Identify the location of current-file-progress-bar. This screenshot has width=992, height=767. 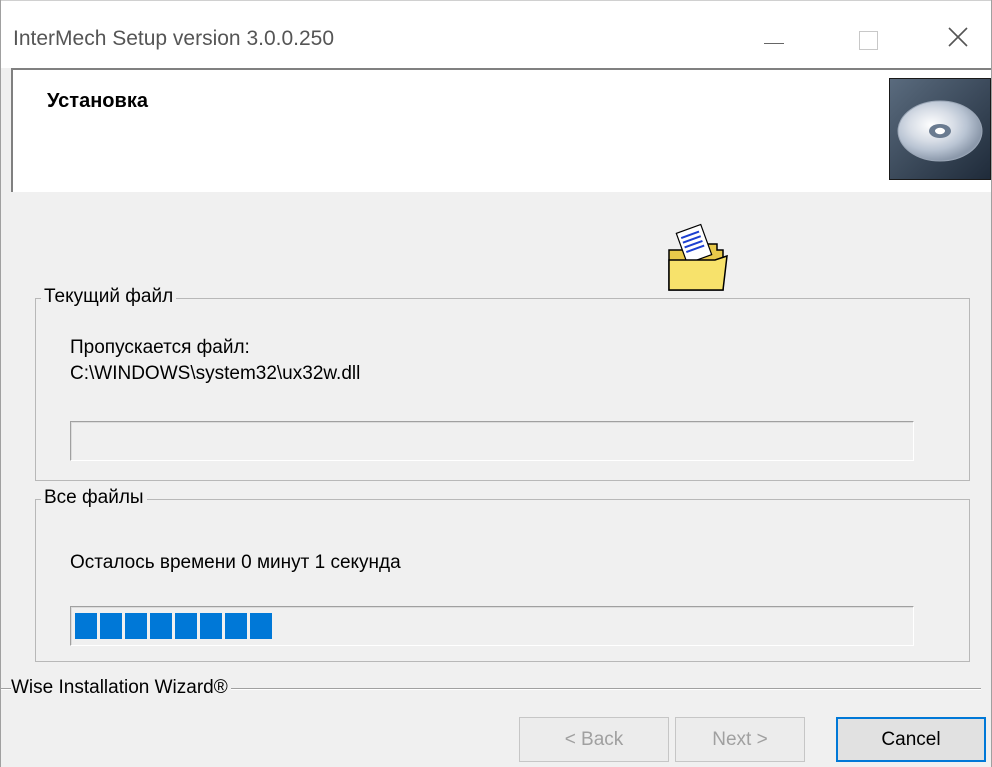
(492, 441).